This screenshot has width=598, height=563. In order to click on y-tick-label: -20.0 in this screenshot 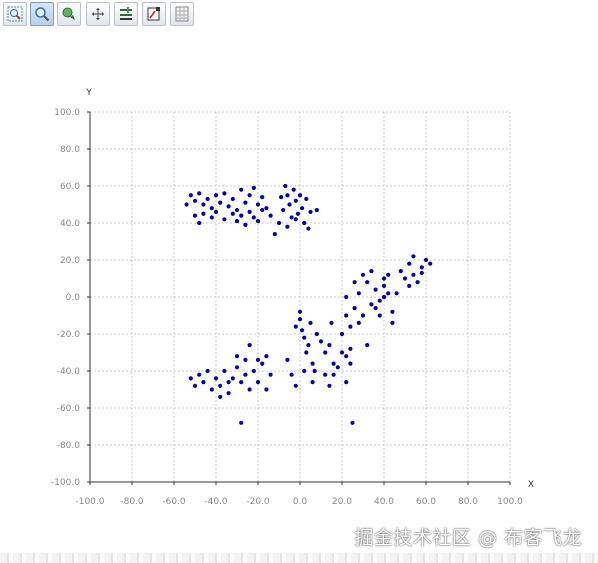, I will do `click(69, 335)`.